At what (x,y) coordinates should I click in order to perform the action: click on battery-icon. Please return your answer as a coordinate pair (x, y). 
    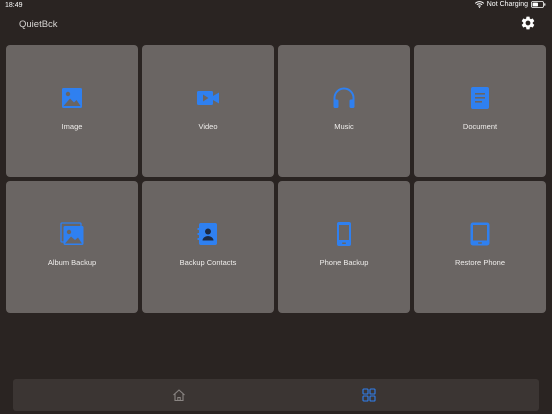
    Looking at the image, I should click on (538, 4).